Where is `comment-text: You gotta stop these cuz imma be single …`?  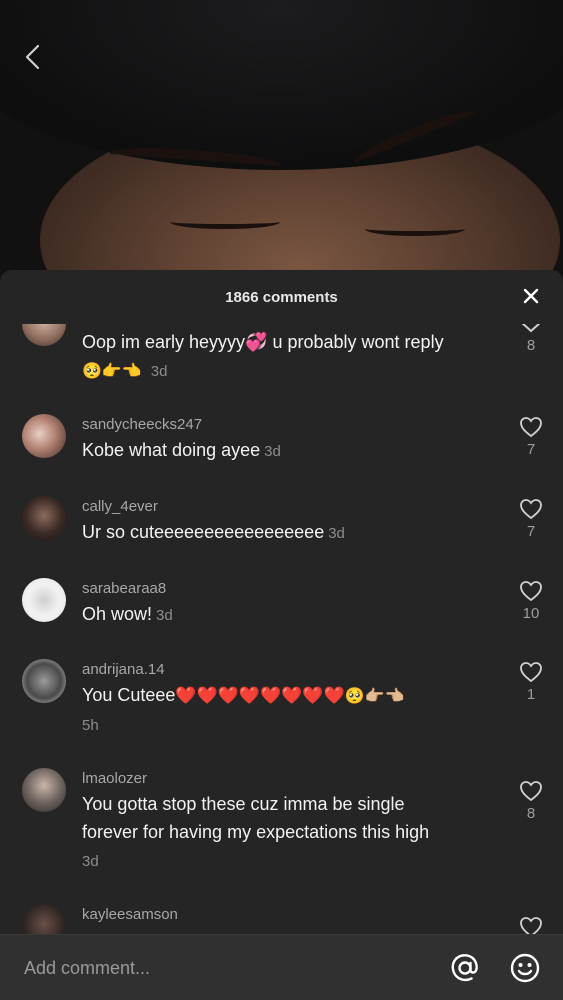
comment-text: You gotta stop these cuz imma be single … is located at coordinates (292, 833).